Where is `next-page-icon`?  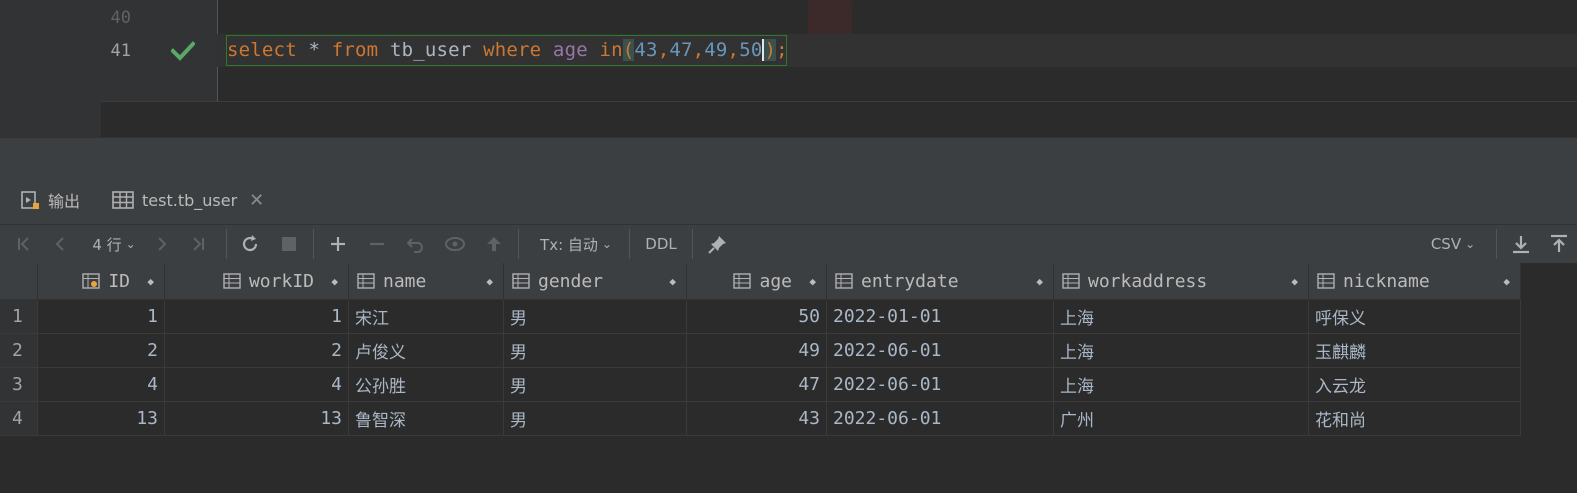
next-page-icon is located at coordinates (162, 244).